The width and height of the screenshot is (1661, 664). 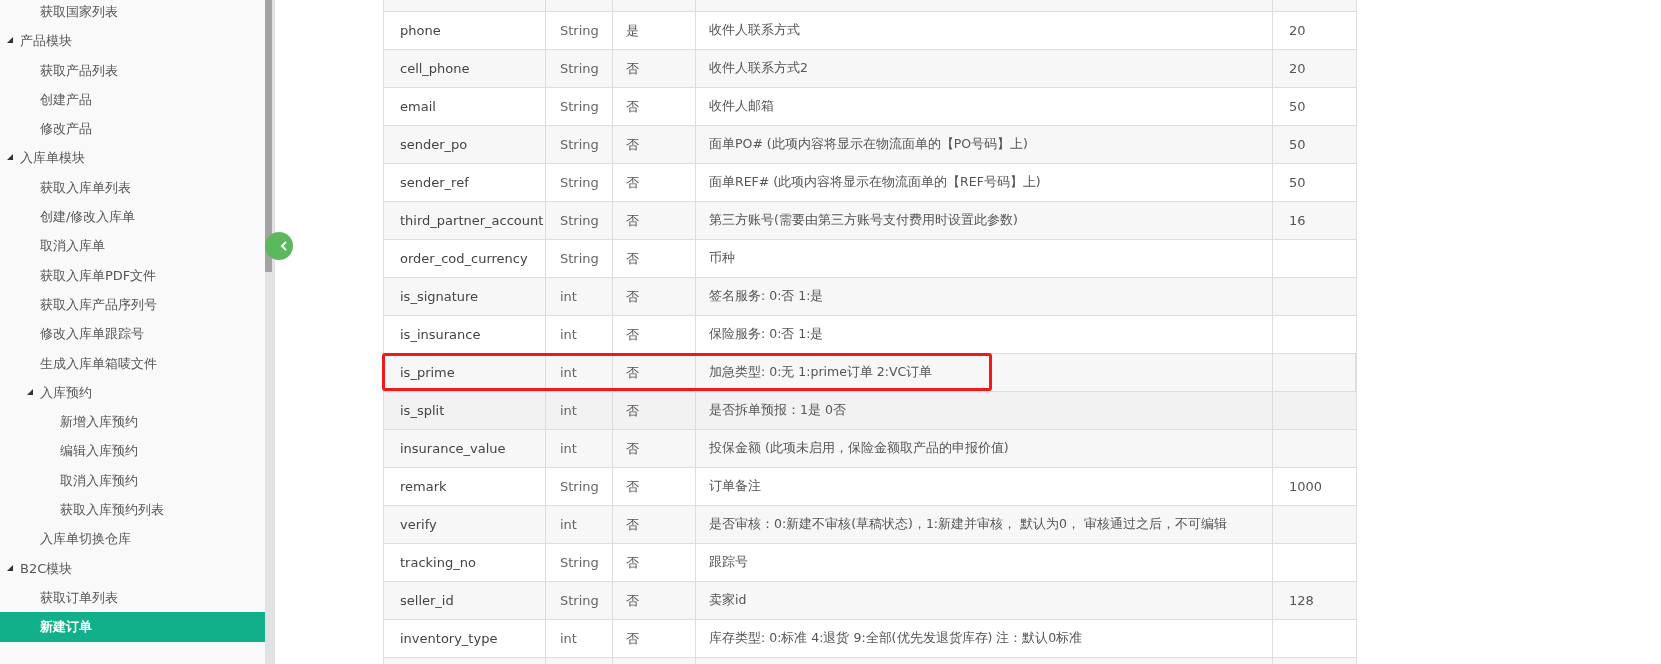 I want to click on description-cell: 订单备注, so click(x=735, y=486).